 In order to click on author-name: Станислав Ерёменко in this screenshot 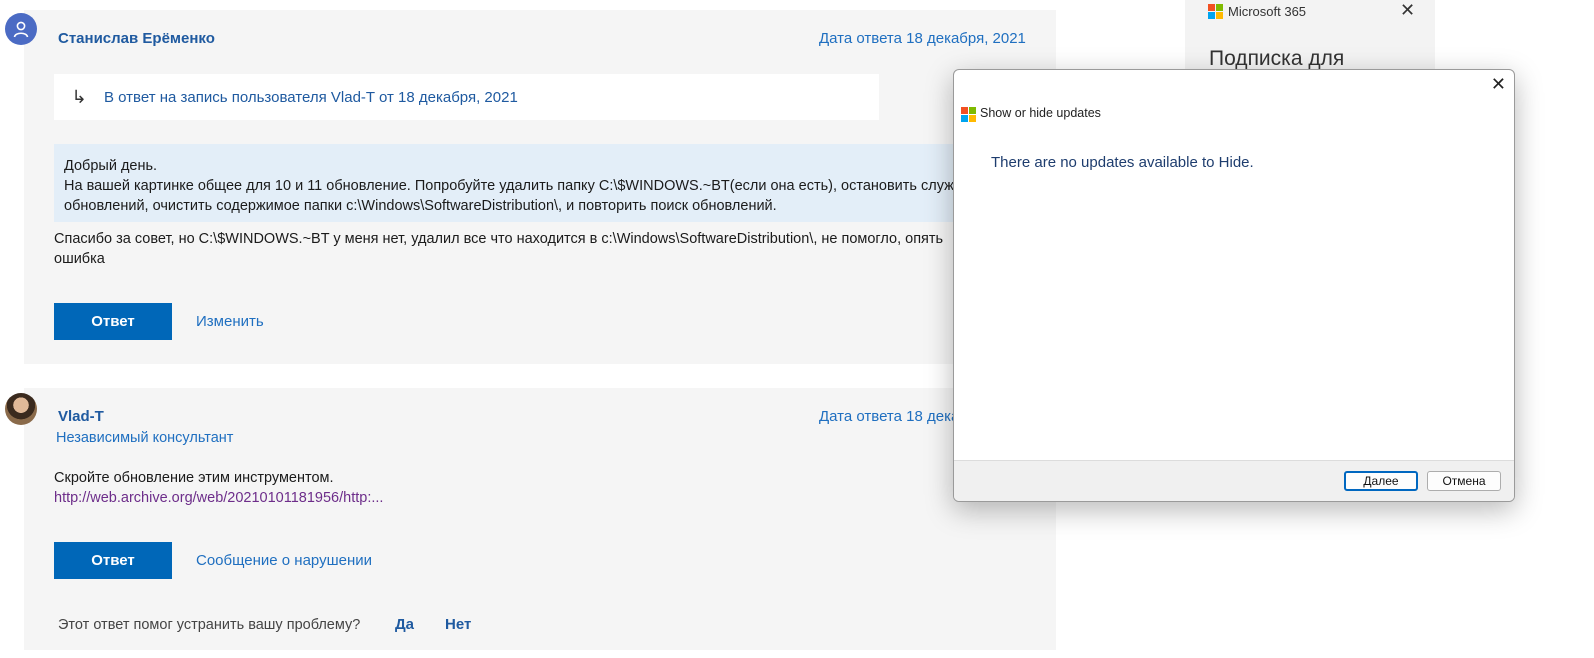, I will do `click(136, 38)`.